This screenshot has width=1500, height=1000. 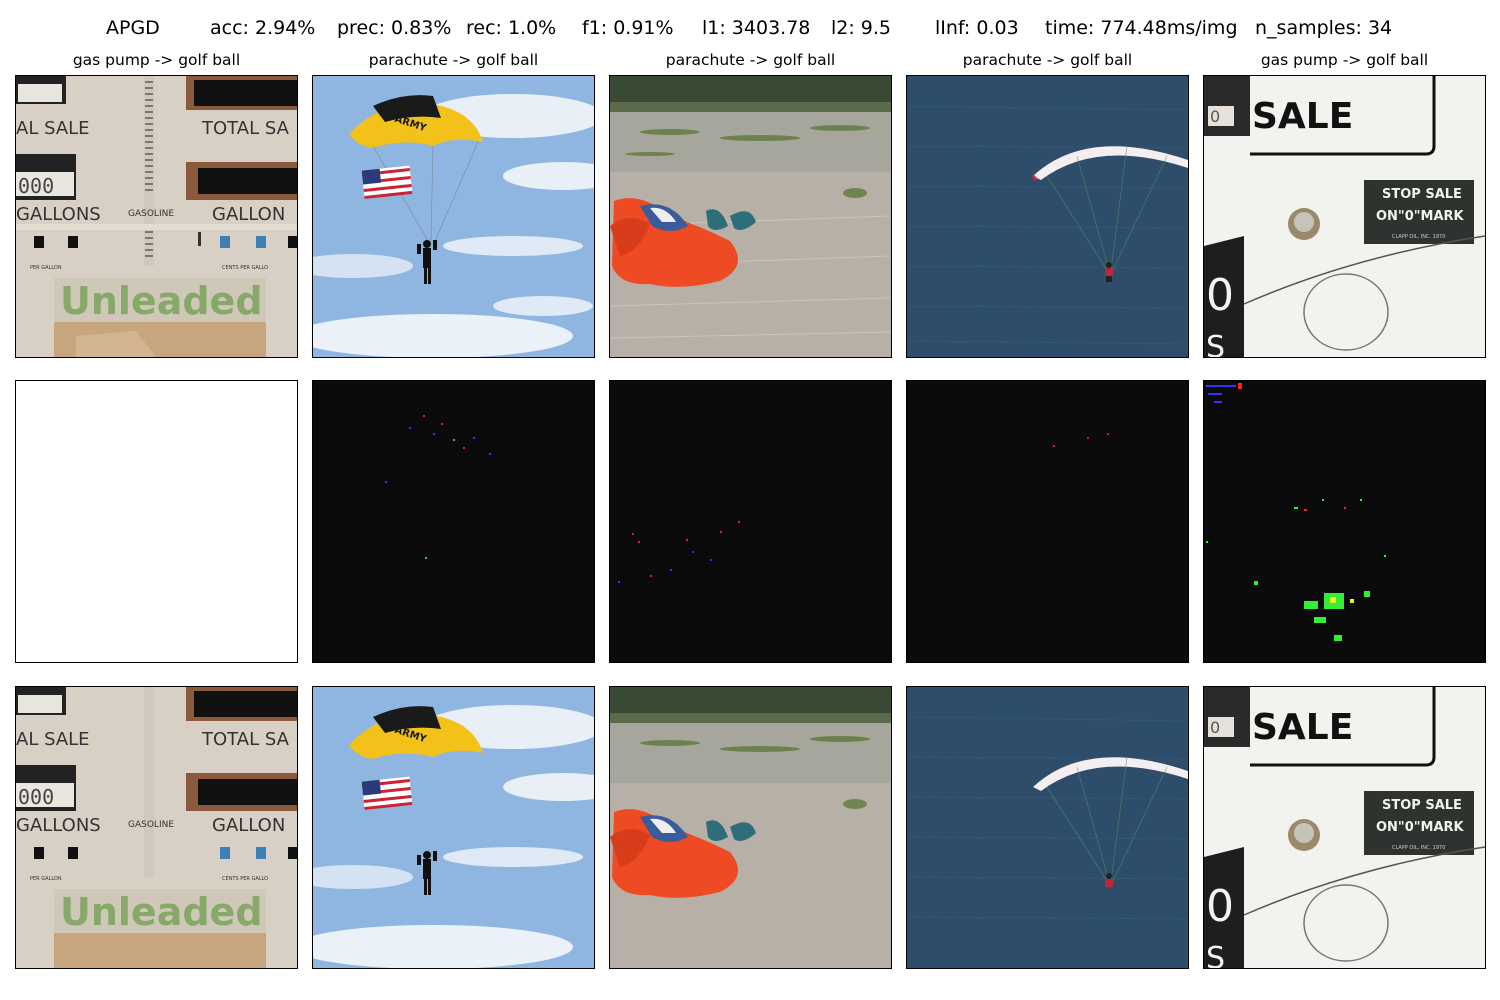 I want to click on barcode, so click(x=149, y=171).